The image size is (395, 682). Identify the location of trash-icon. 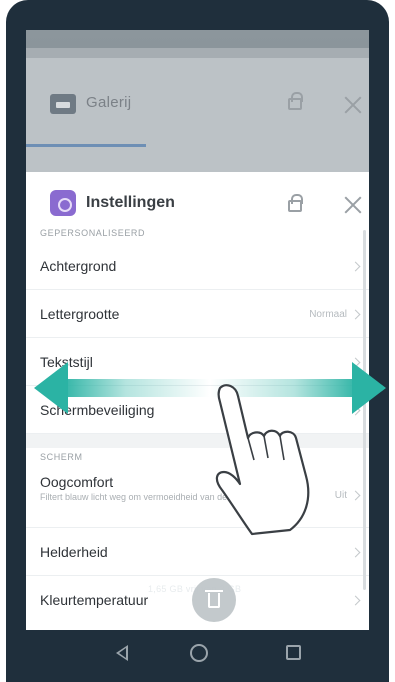
(214, 600).